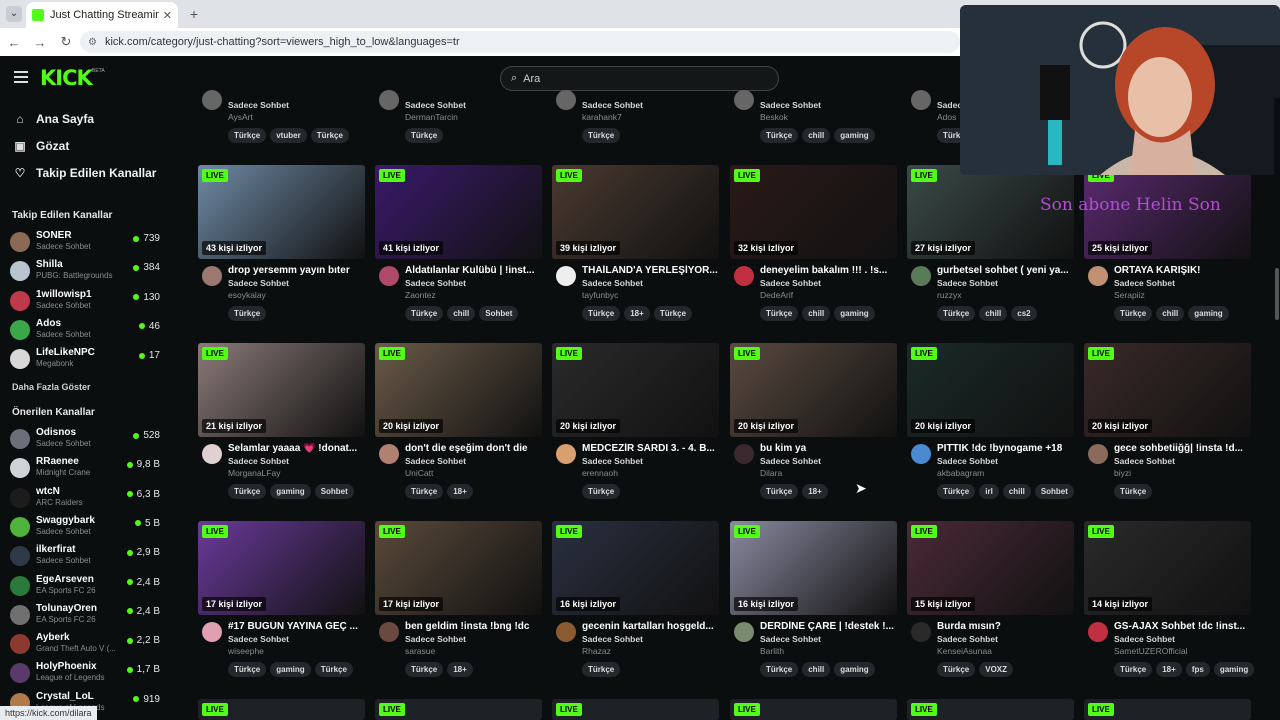  Describe the element at coordinates (167, 15) in the screenshot. I see `close-tab-icon: ✕` at that location.